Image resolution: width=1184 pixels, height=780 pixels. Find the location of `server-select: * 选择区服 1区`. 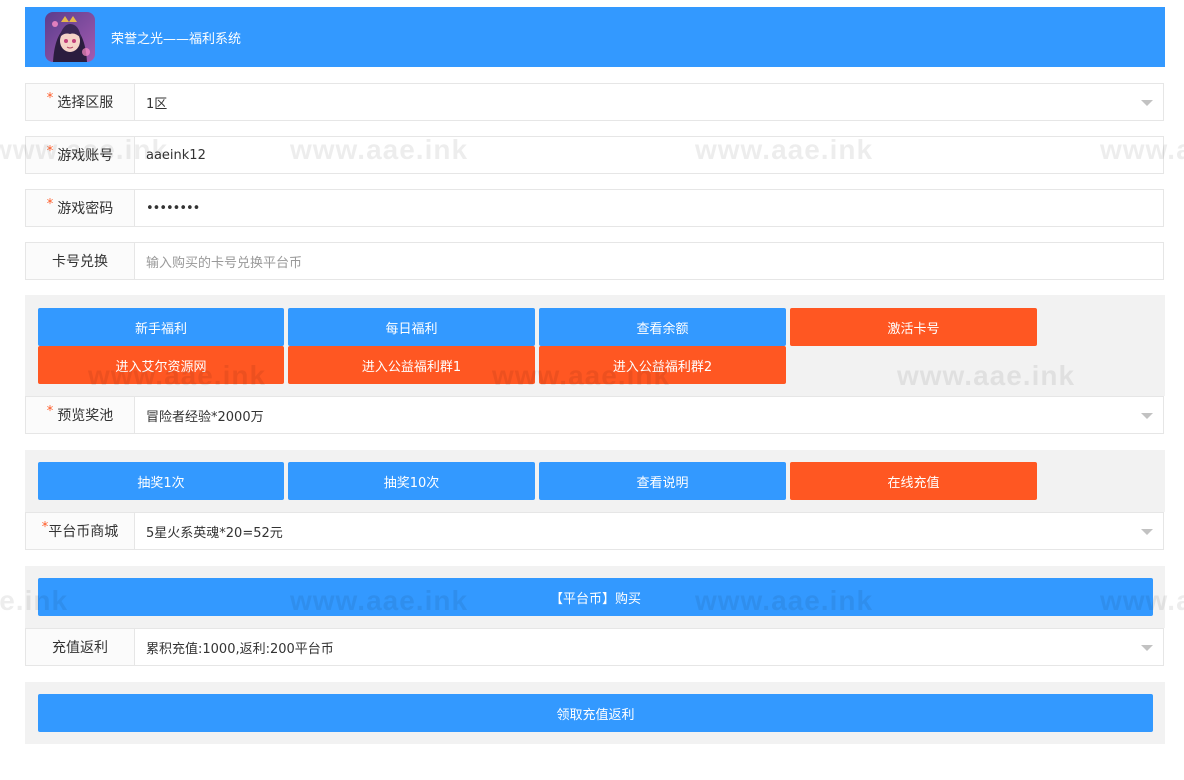

server-select: * 选择区服 1区 is located at coordinates (594, 102).